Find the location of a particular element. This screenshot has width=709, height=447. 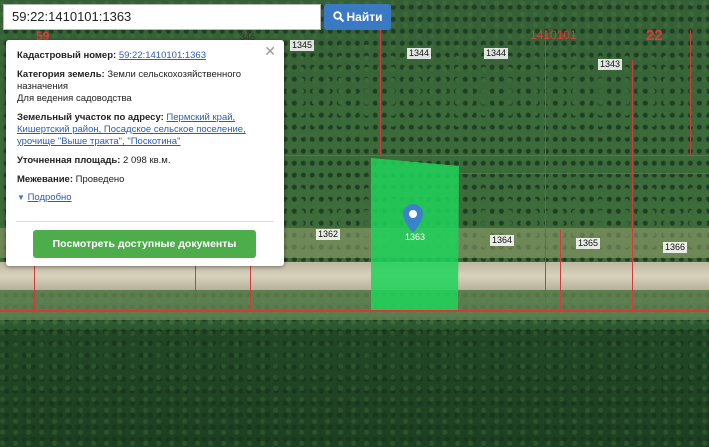

search-button-label: Найти is located at coordinates (364, 17).